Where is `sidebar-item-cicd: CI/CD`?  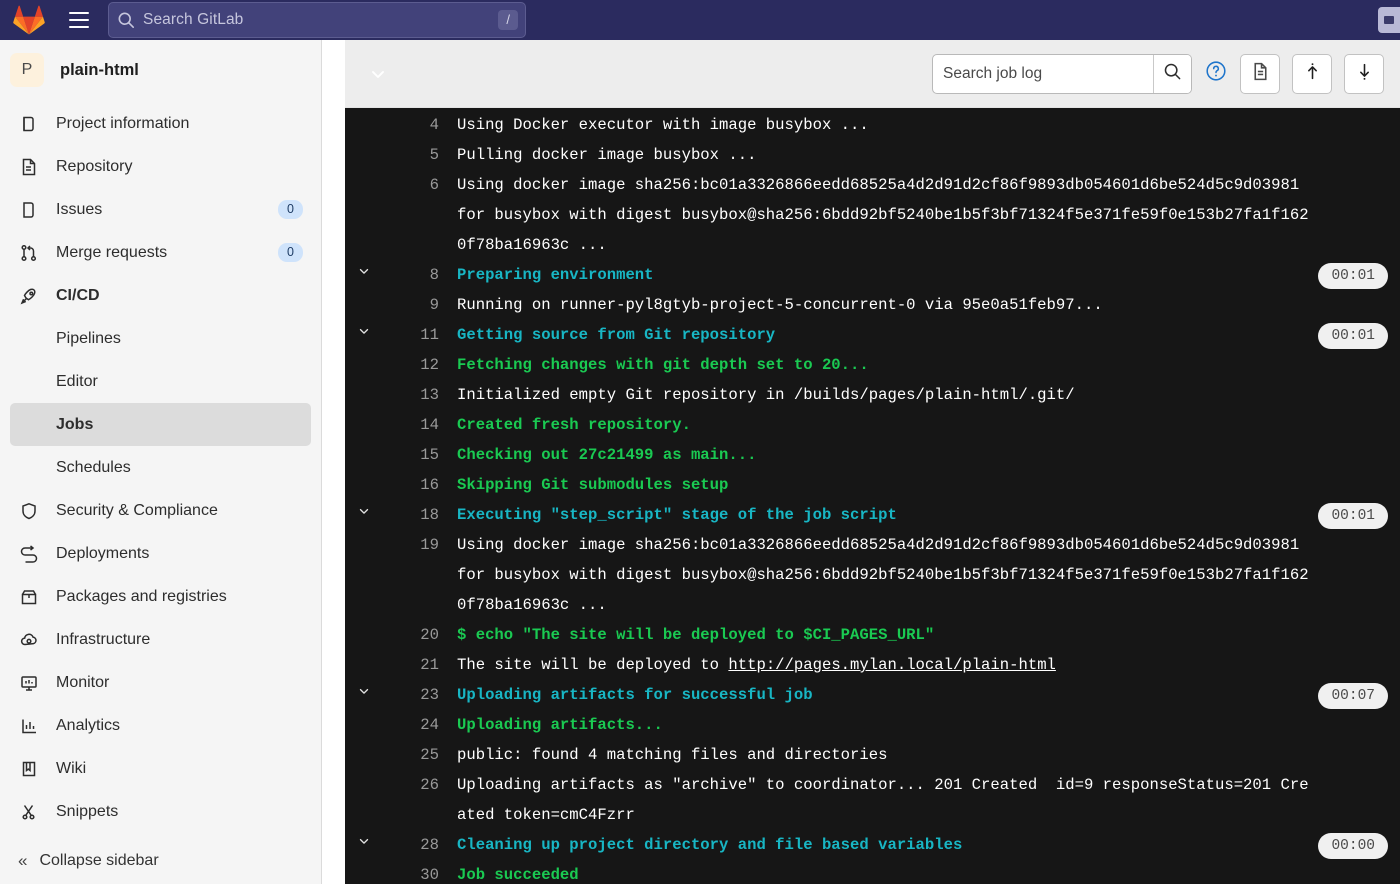 sidebar-item-cicd: CI/CD is located at coordinates (160, 295).